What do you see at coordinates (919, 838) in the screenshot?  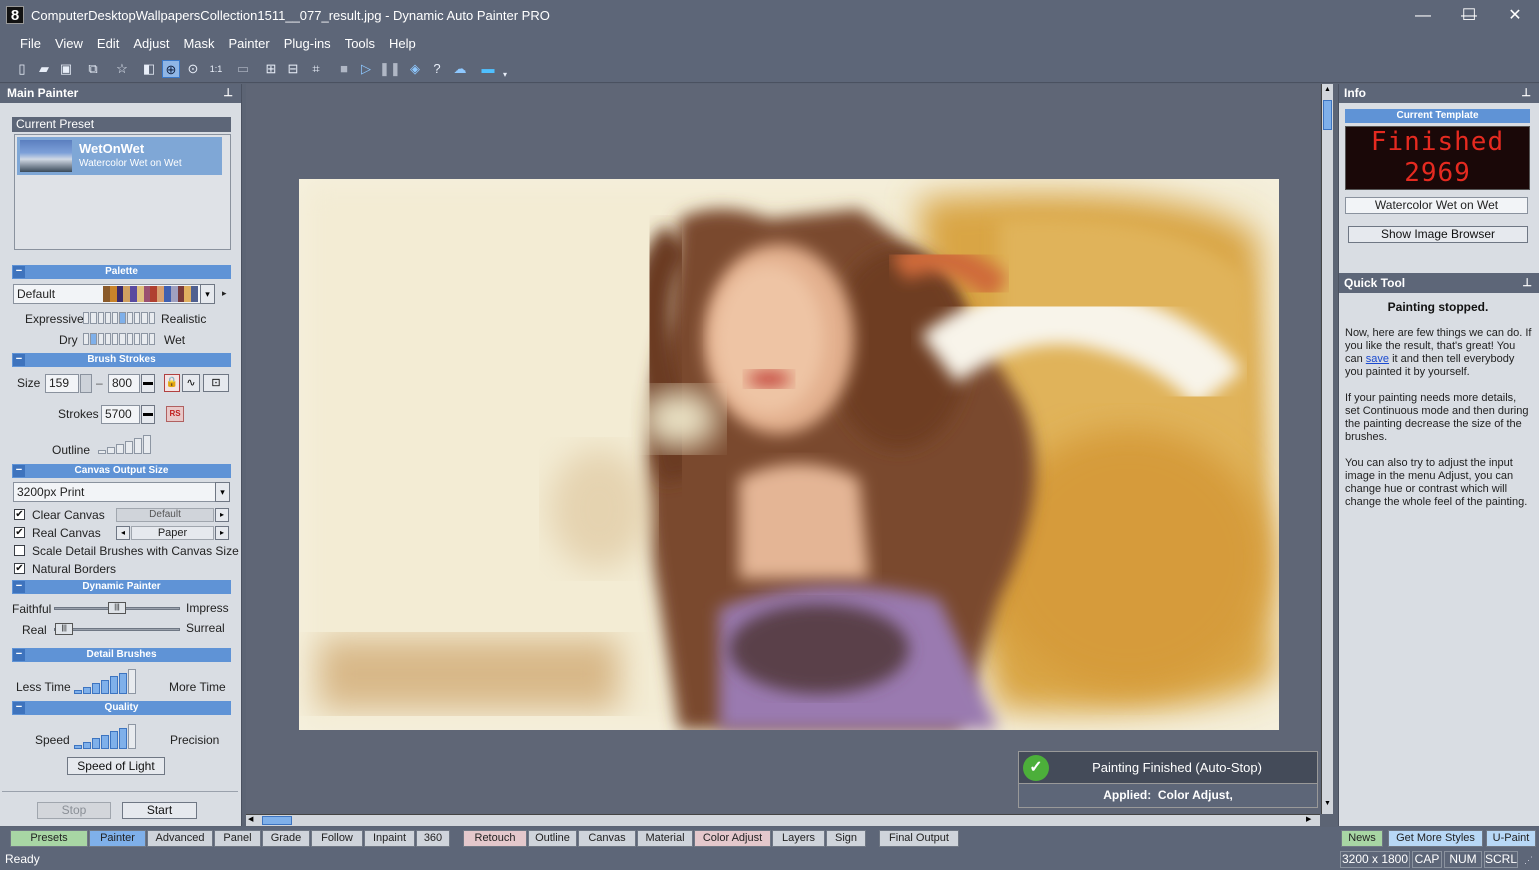 I see `tab-final-output: Final Output` at bounding box center [919, 838].